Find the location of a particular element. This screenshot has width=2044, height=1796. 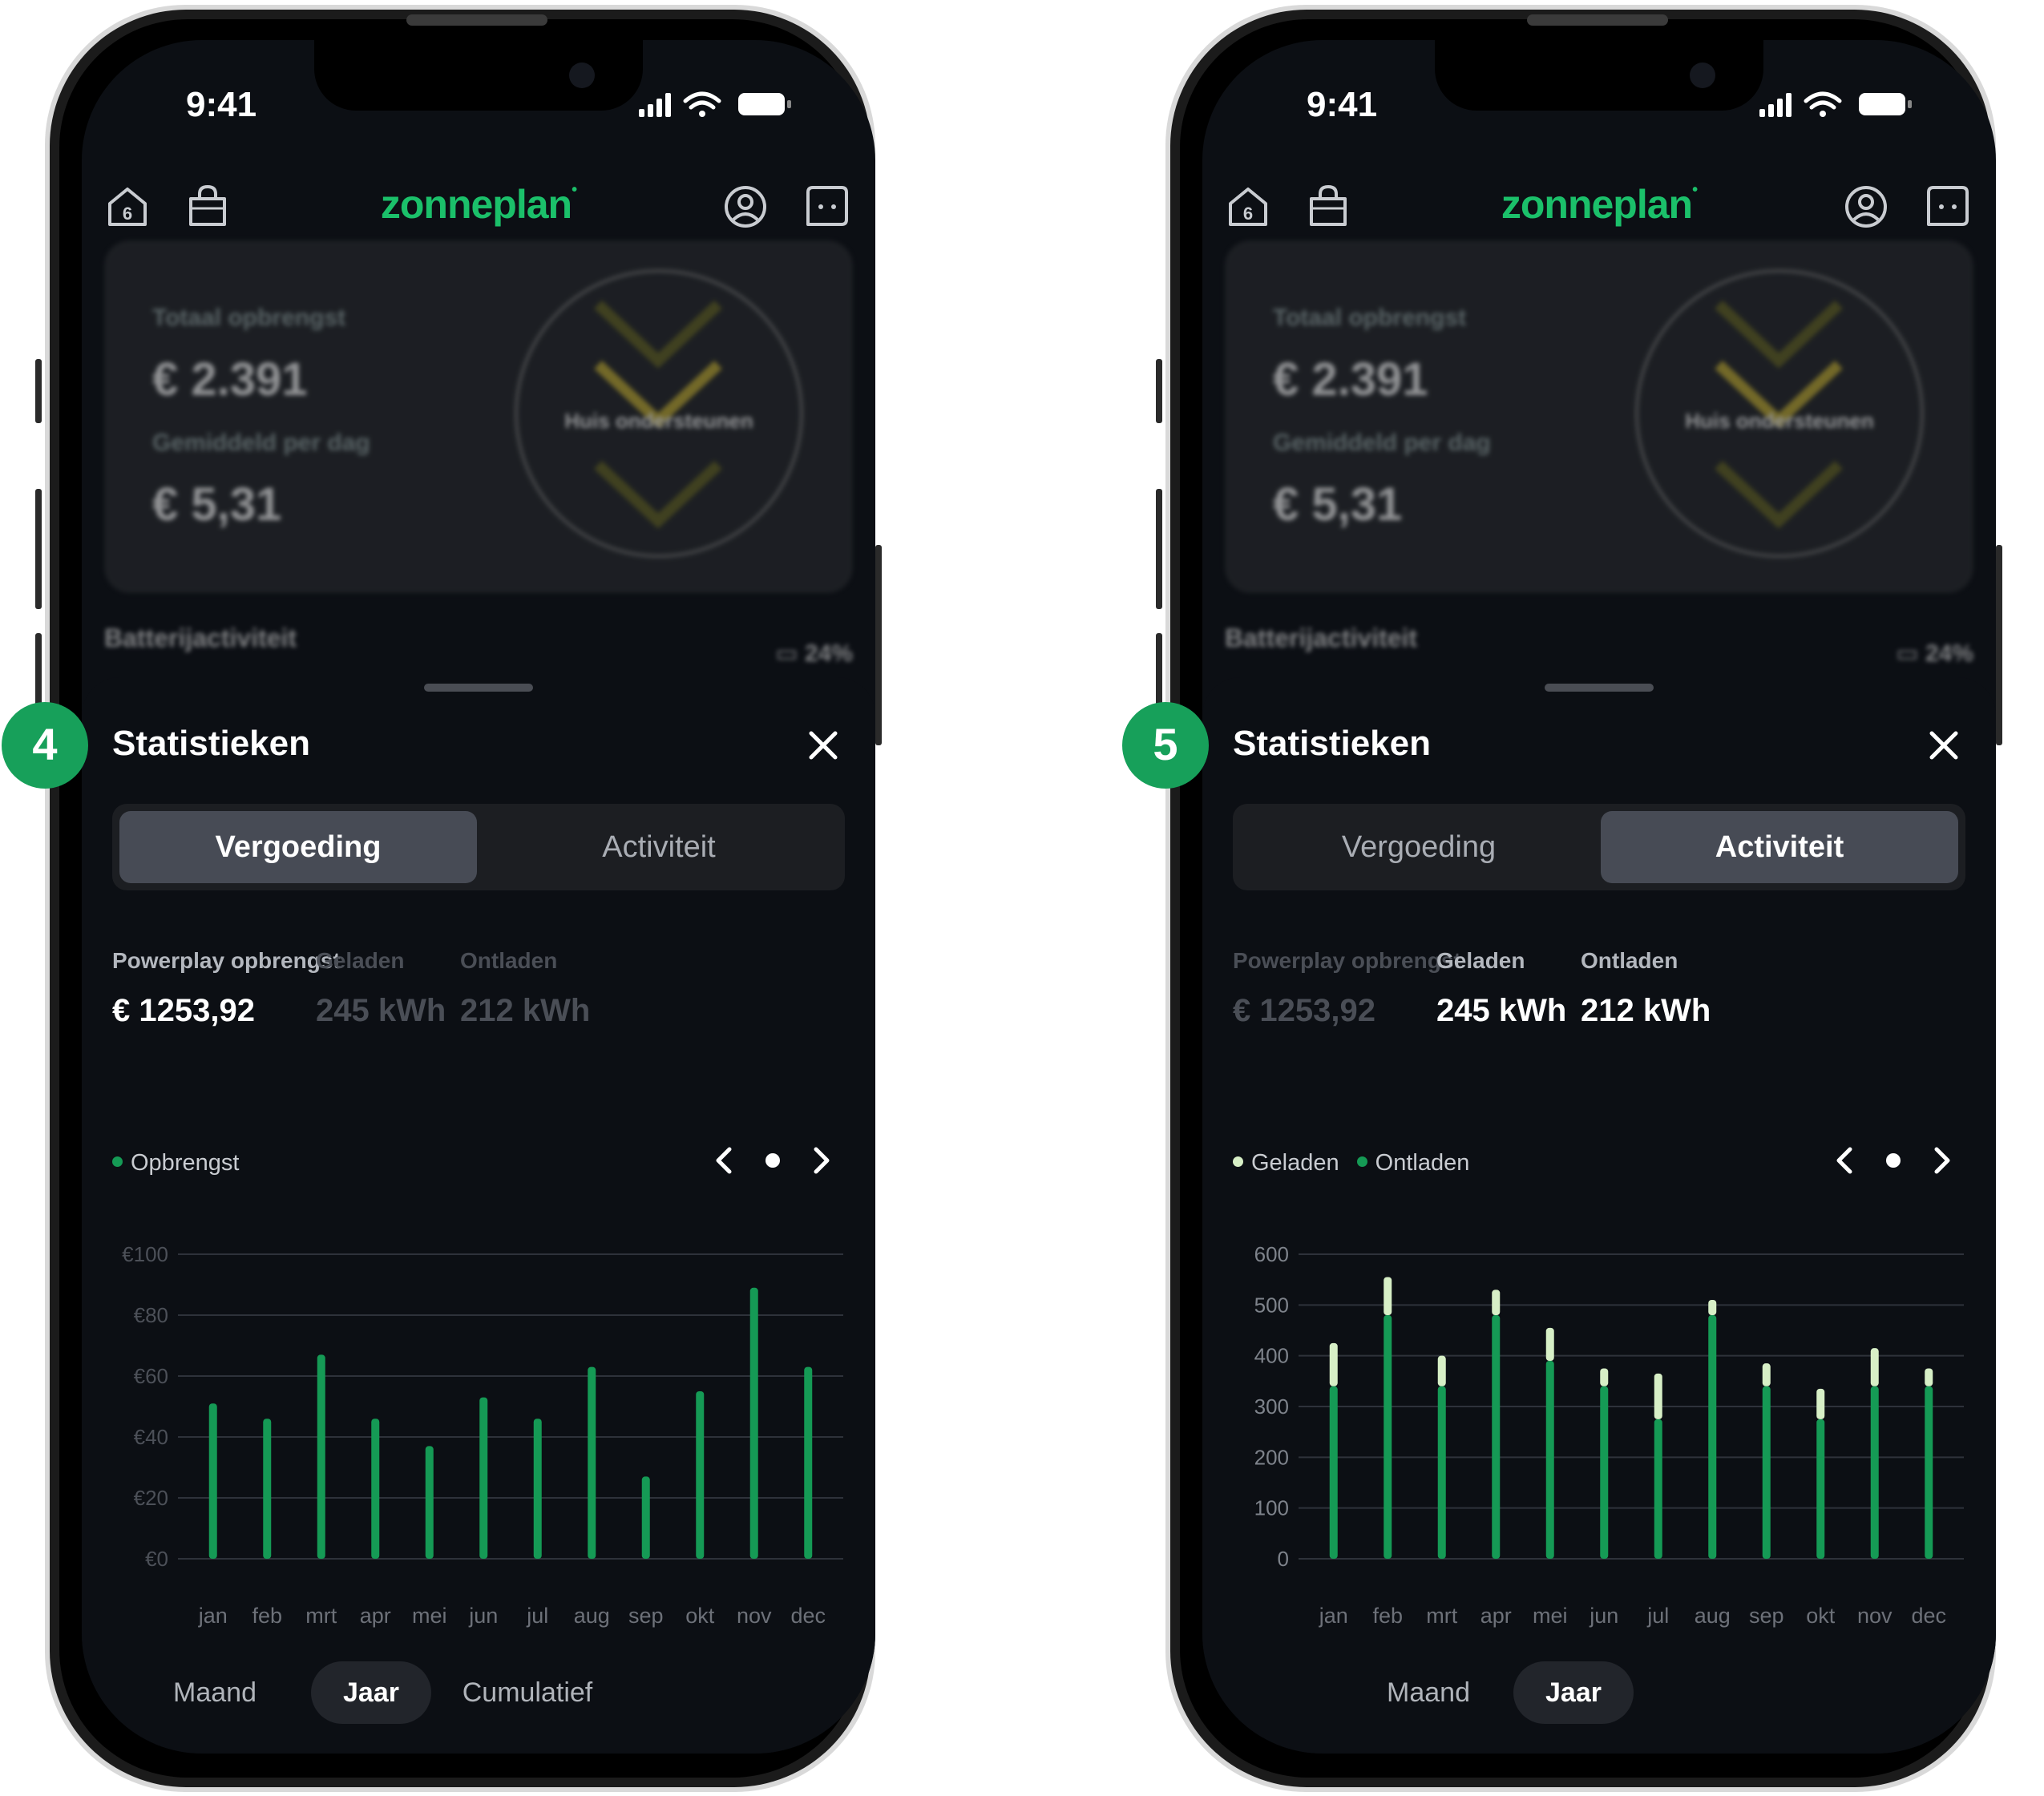

page-dot is located at coordinates (772, 1160).